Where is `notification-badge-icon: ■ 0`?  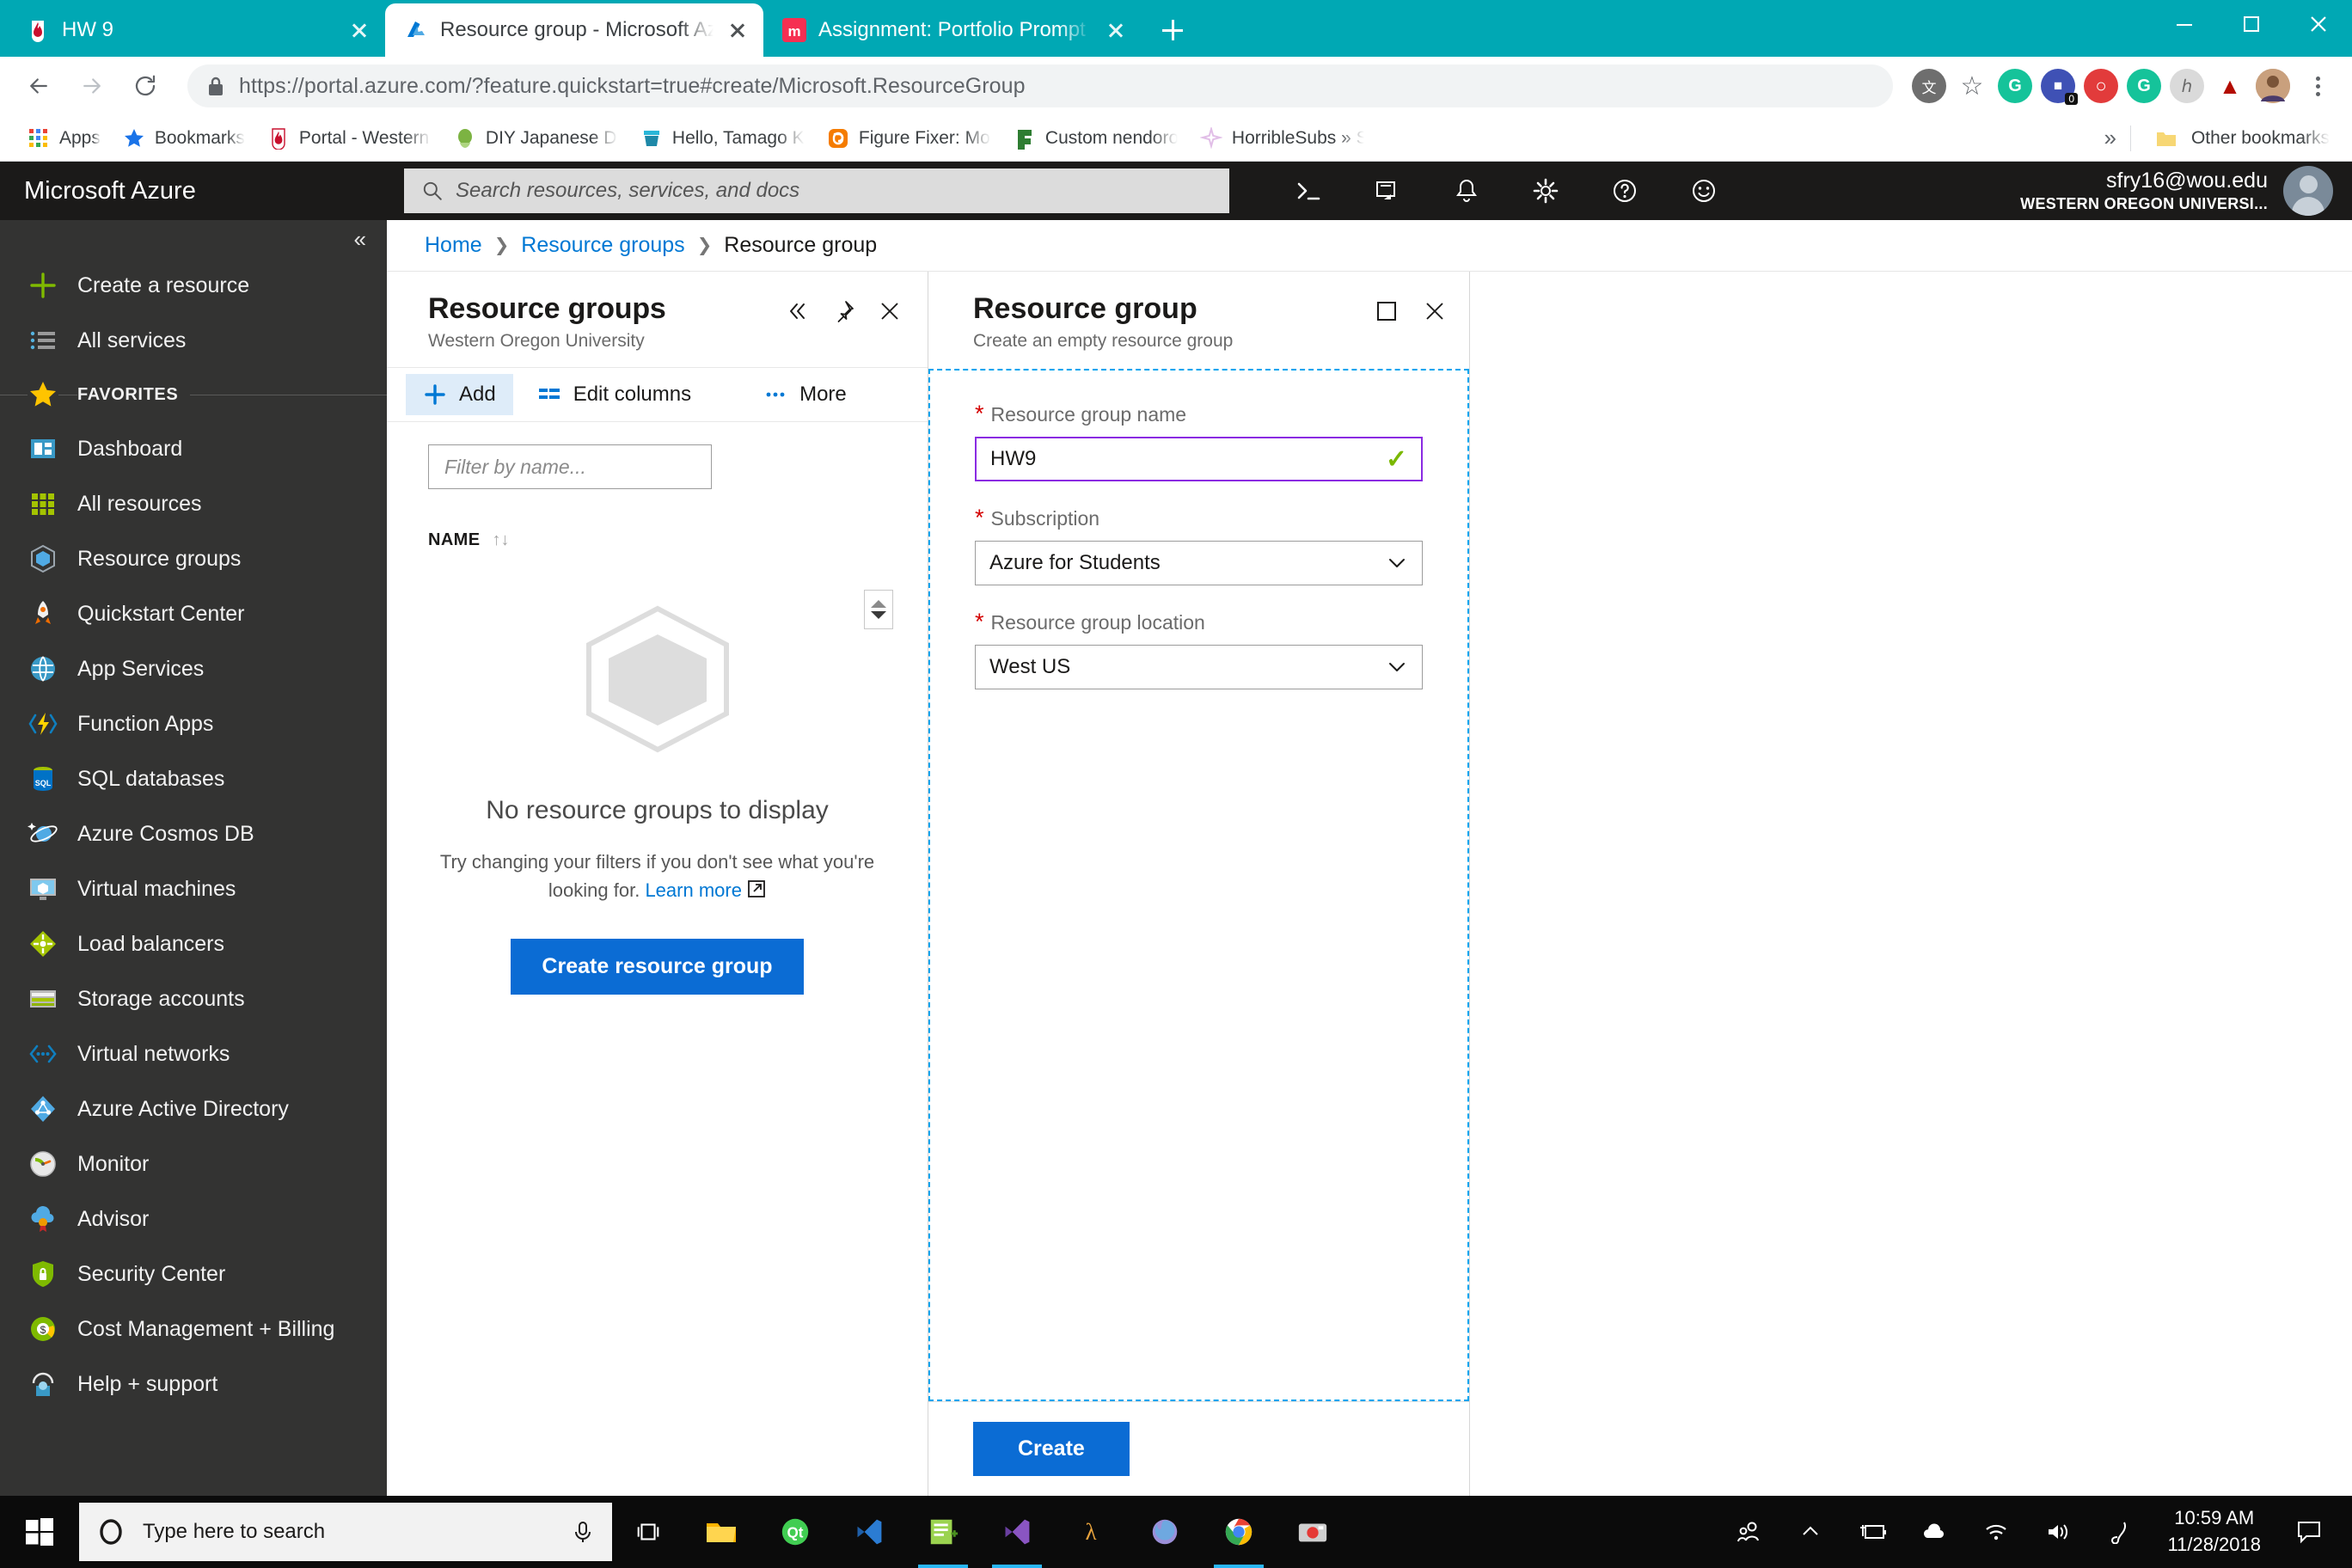 notification-badge-icon: ■ 0 is located at coordinates (2059, 87).